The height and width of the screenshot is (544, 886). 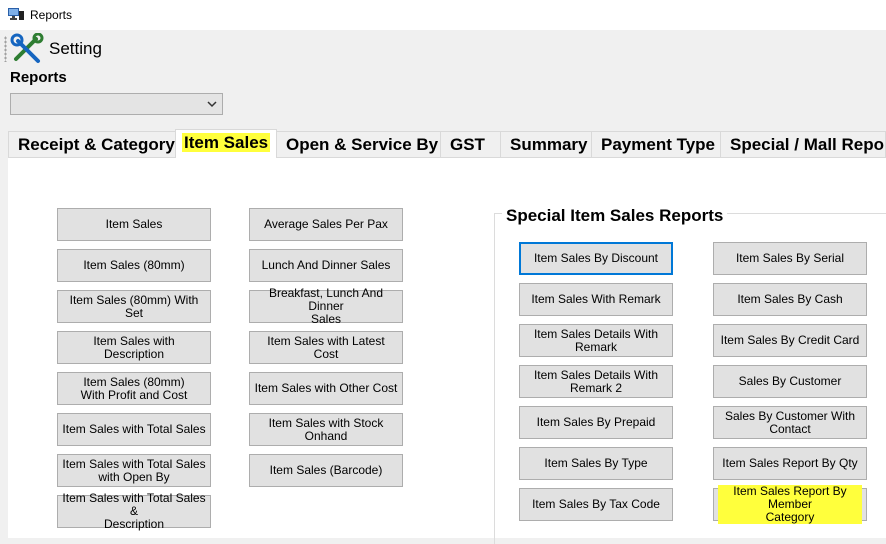 I want to click on button-label: Item Sales with Other Cost, so click(x=326, y=388).